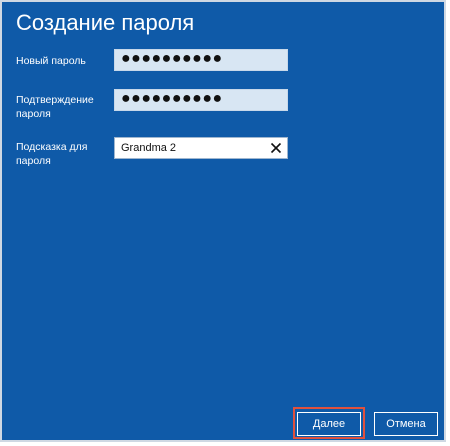 The image size is (450, 446). What do you see at coordinates (51, 61) in the screenshot?
I see `new-password-label: Новый пароль` at bounding box center [51, 61].